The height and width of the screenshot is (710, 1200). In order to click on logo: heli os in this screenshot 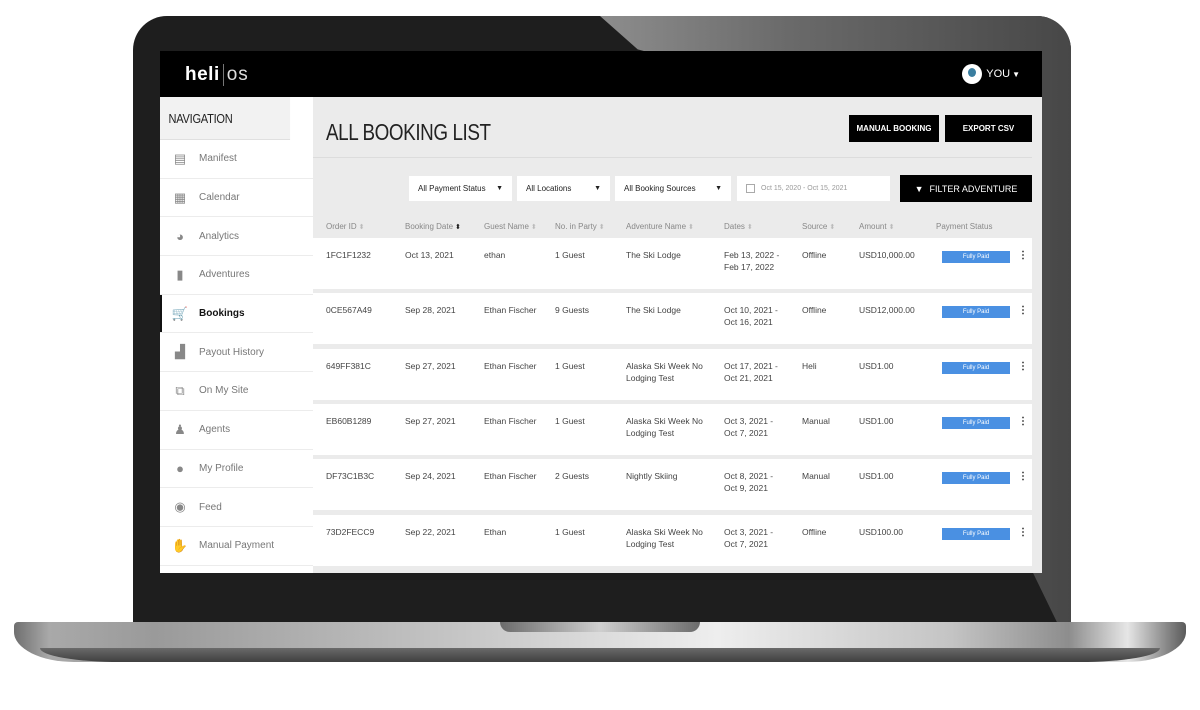, I will do `click(217, 75)`.